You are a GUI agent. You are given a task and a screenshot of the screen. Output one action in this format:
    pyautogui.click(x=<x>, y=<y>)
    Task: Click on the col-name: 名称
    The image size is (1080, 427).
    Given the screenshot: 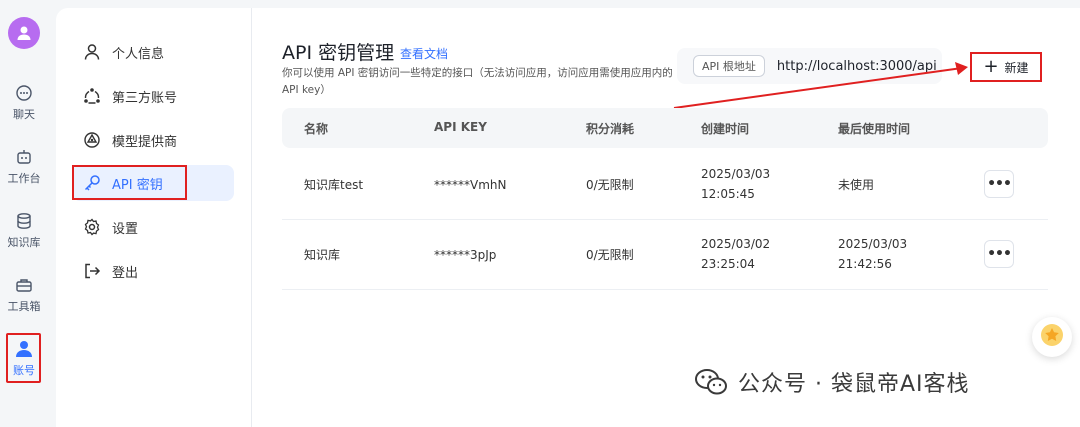 What is the action you would take?
    pyautogui.click(x=316, y=129)
    